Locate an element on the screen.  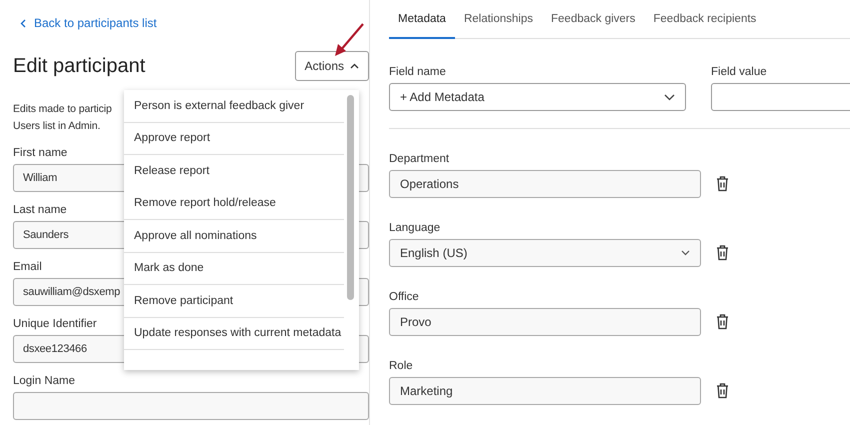
field-label: Language is located at coordinates (414, 228).